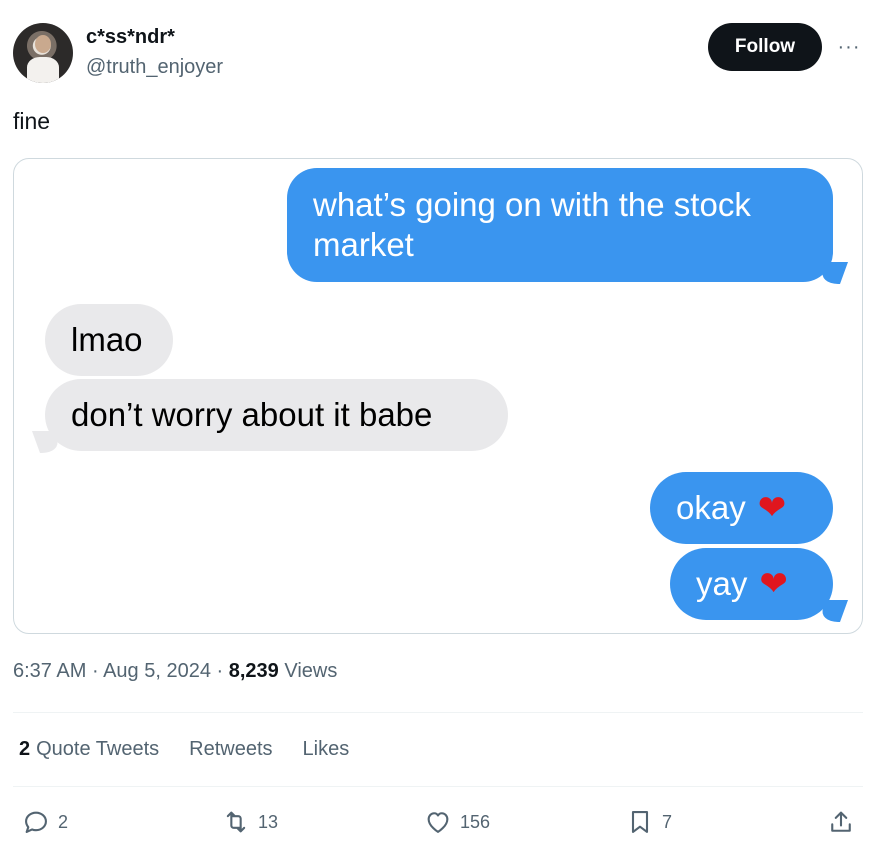  Describe the element at coordinates (130, 37) in the screenshot. I see `display-name: c*ss*ndr*` at that location.